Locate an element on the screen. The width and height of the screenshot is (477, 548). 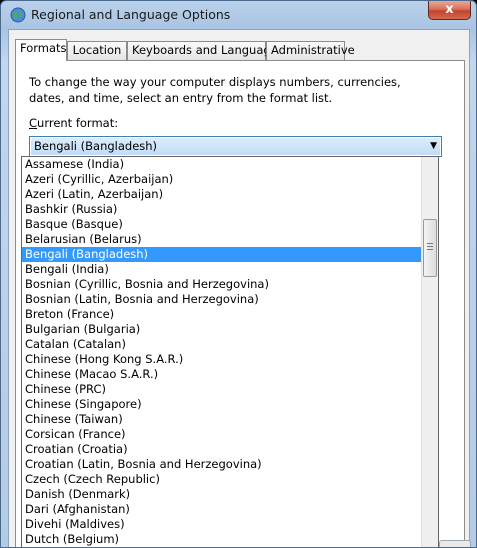
window-title: Regional and Language Options is located at coordinates (131, 14).